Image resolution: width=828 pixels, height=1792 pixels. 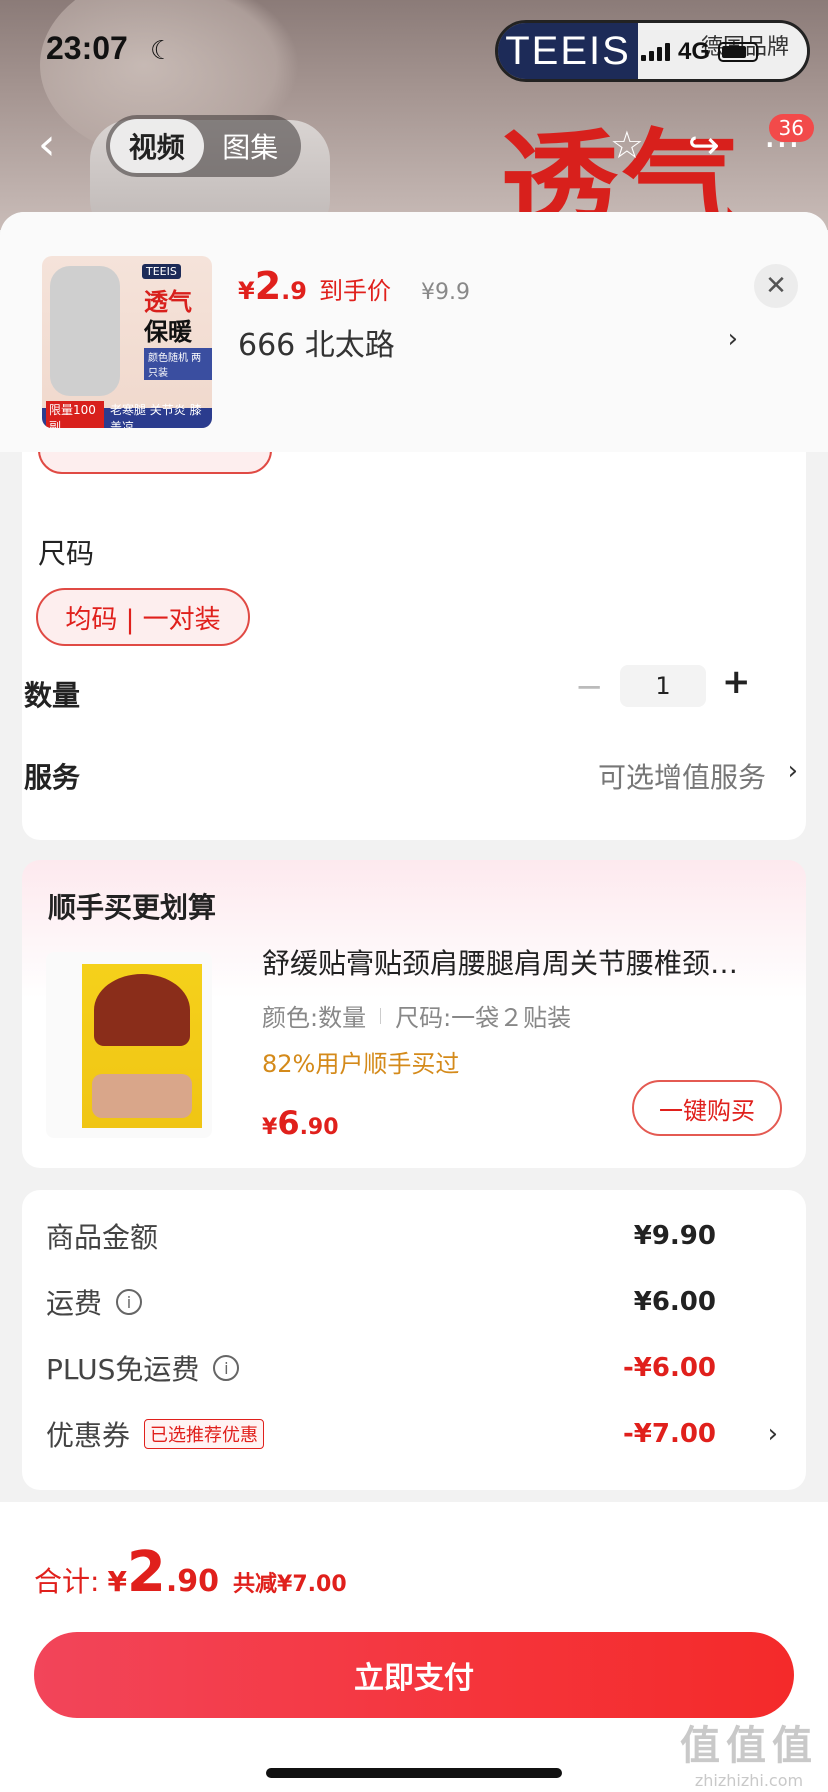 What do you see at coordinates (155, 415) in the screenshot?
I see `thumb-bar-right: 老寒腿 关节炎 膝盖凉` at bounding box center [155, 415].